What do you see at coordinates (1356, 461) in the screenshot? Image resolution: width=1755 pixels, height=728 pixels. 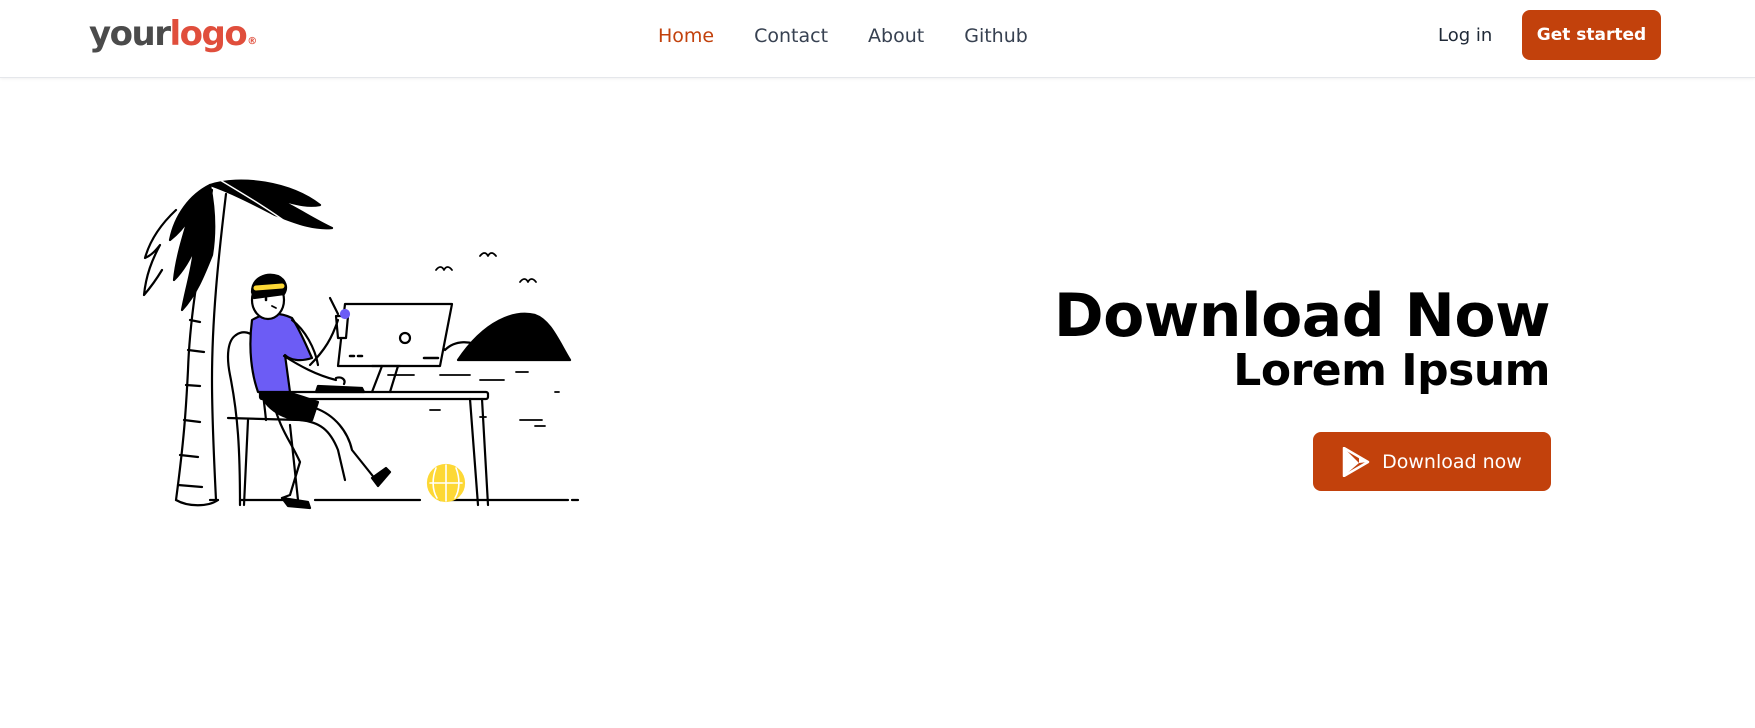 I see `google-play-icon` at bounding box center [1356, 461].